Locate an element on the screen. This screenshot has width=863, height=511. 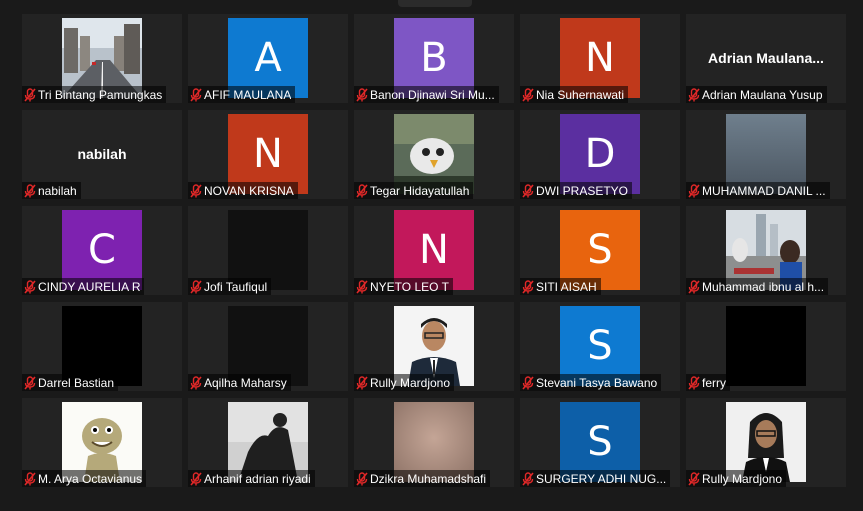
participant-name-label: Nia Suhernawati is located at coordinates (574, 94).